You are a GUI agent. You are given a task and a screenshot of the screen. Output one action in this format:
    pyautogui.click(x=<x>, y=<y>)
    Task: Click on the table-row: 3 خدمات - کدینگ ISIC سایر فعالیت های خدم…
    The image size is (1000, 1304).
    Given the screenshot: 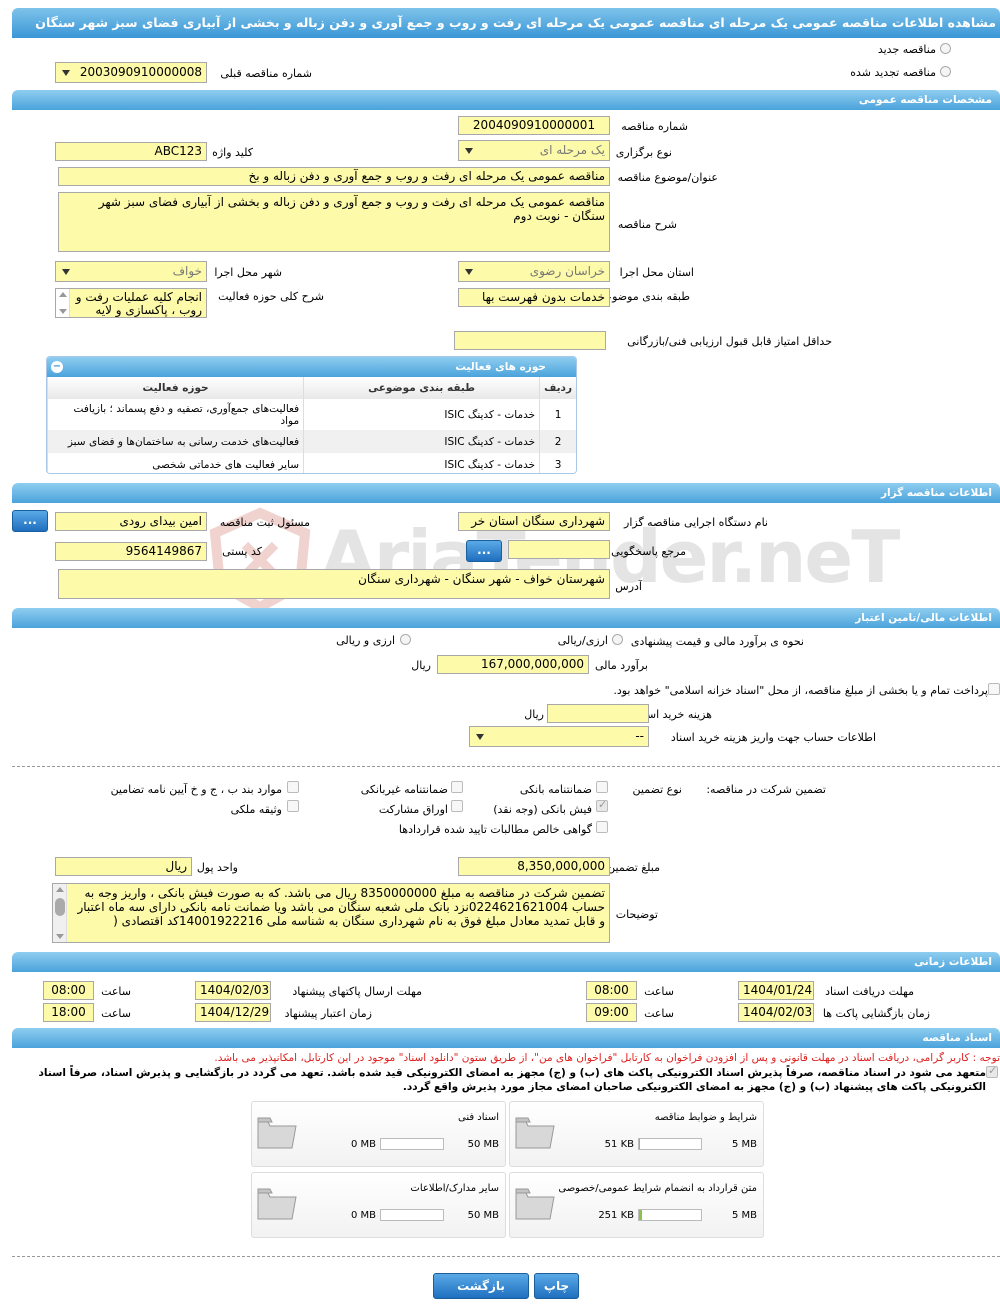 What is the action you would take?
    pyautogui.click(x=311, y=463)
    